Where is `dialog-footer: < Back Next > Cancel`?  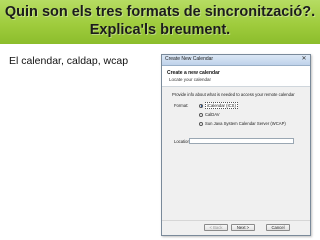 dialog-footer: < Back Next > Cancel is located at coordinates (236, 227).